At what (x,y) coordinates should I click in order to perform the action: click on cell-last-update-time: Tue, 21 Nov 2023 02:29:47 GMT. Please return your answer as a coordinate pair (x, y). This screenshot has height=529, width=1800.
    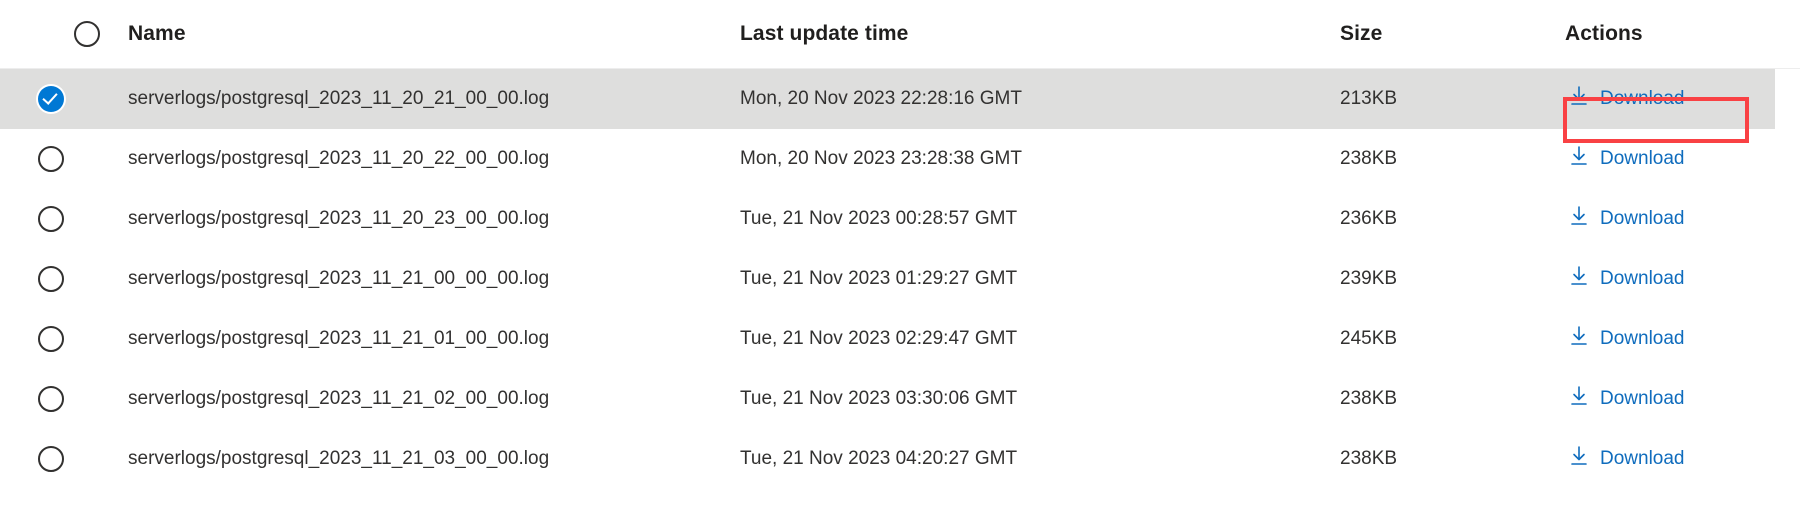
    Looking at the image, I should click on (879, 338).